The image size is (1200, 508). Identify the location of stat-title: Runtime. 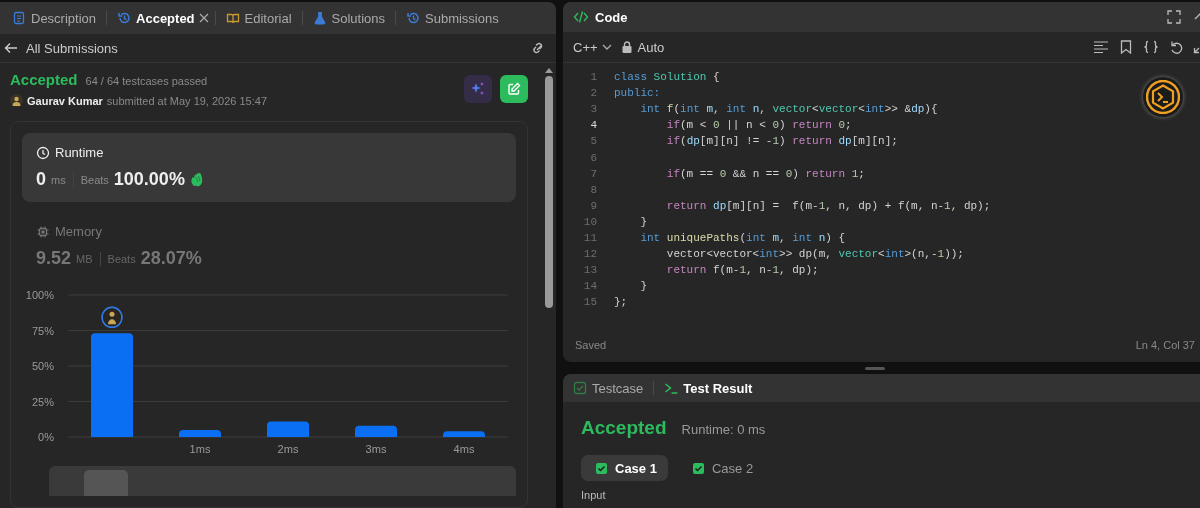
(79, 152).